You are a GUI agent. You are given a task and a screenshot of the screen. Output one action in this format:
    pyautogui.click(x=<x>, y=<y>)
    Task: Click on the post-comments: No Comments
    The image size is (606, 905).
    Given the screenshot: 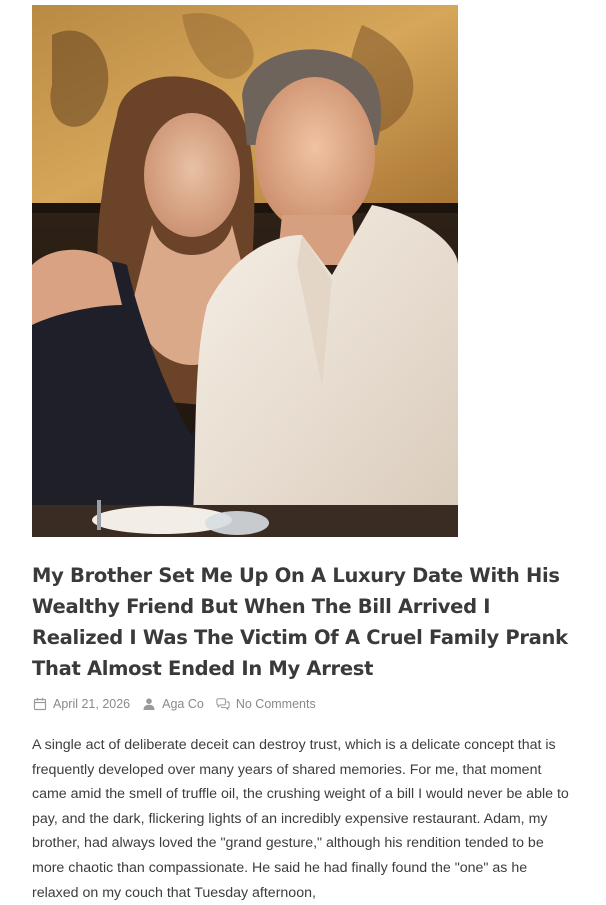 What is the action you would take?
    pyautogui.click(x=266, y=704)
    